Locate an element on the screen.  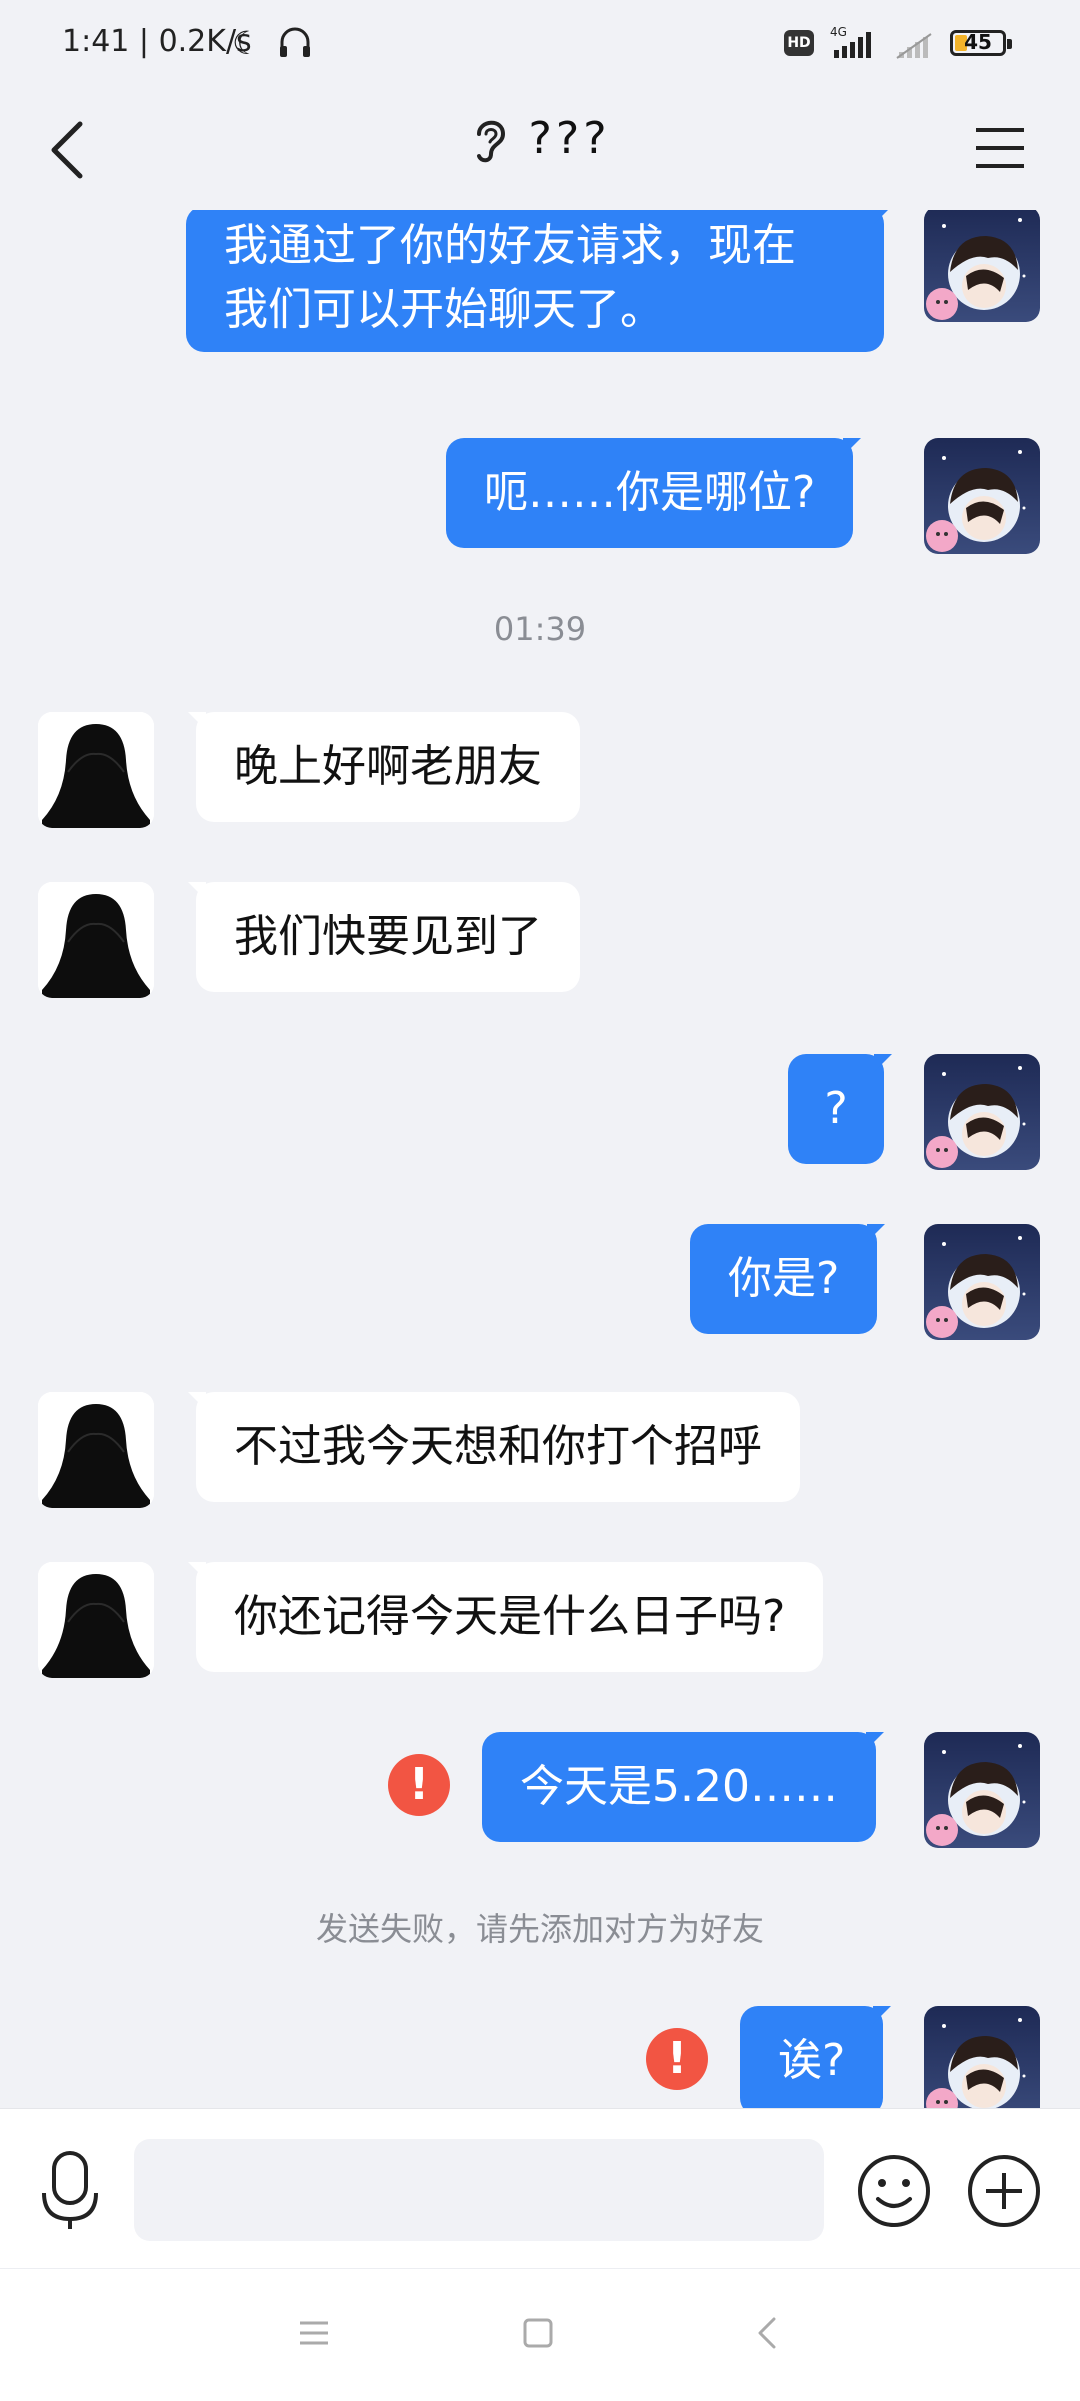
system-navigation-bar is located at coordinates (540, 2334).